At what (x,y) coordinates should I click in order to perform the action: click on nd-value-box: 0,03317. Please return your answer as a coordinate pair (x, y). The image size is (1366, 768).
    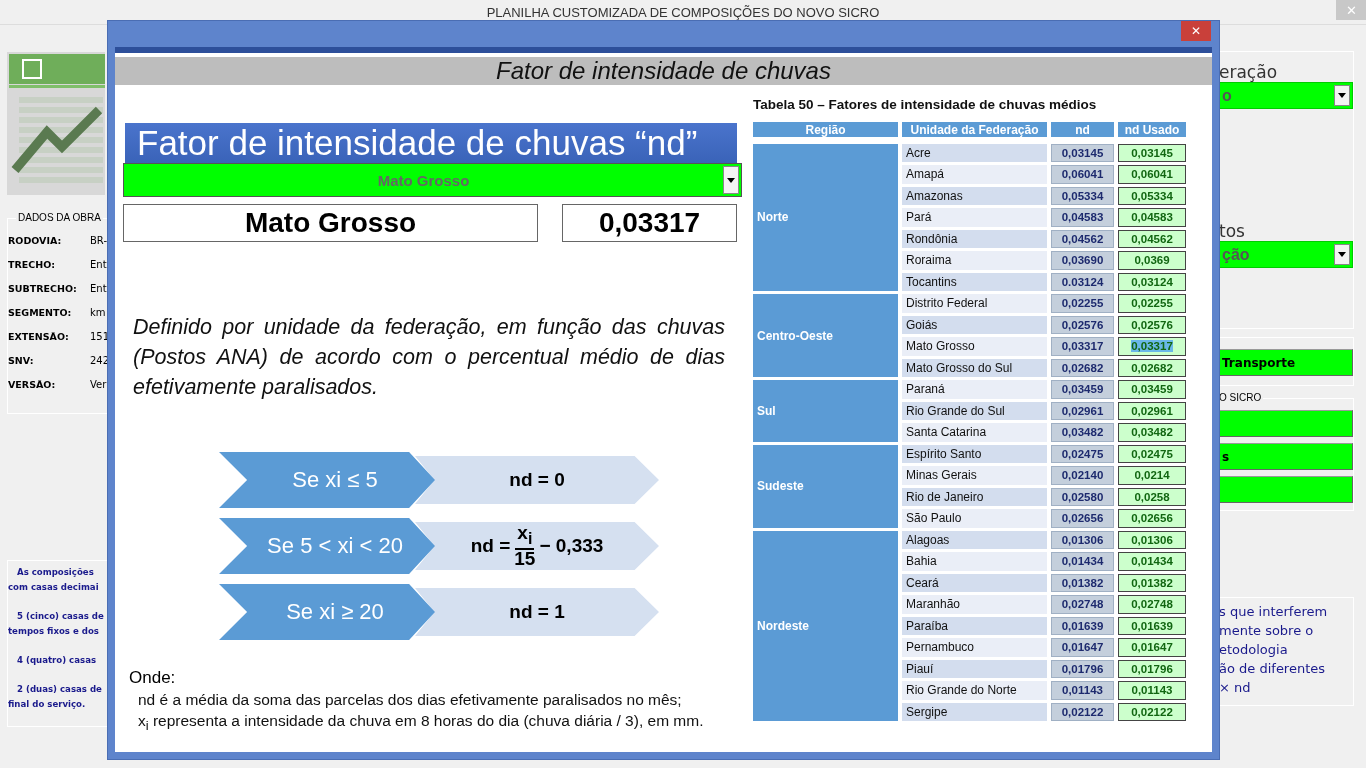
    Looking at the image, I should click on (649, 223).